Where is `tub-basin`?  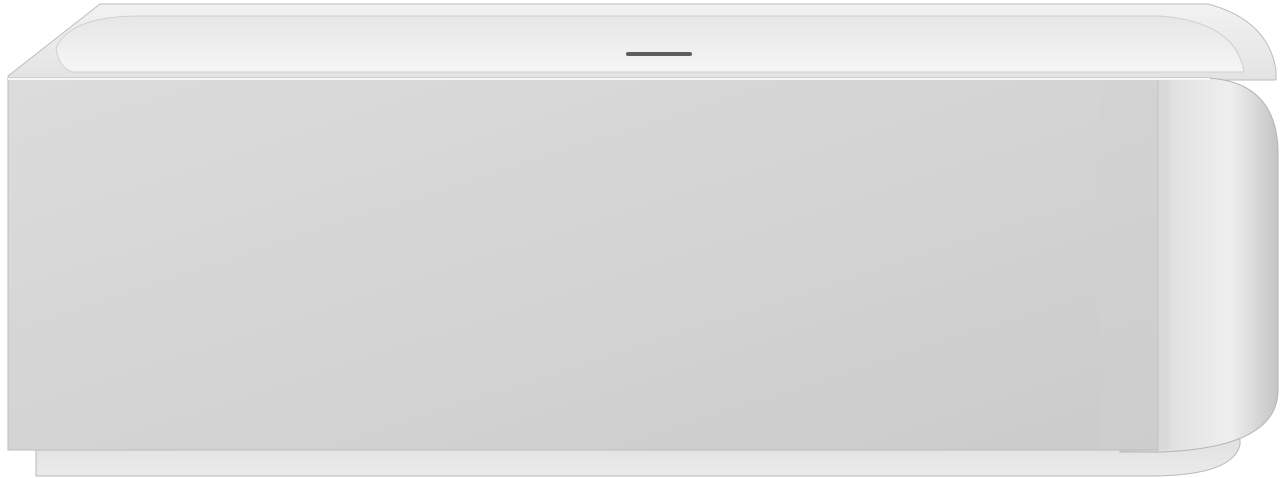 tub-basin is located at coordinates (650, 44).